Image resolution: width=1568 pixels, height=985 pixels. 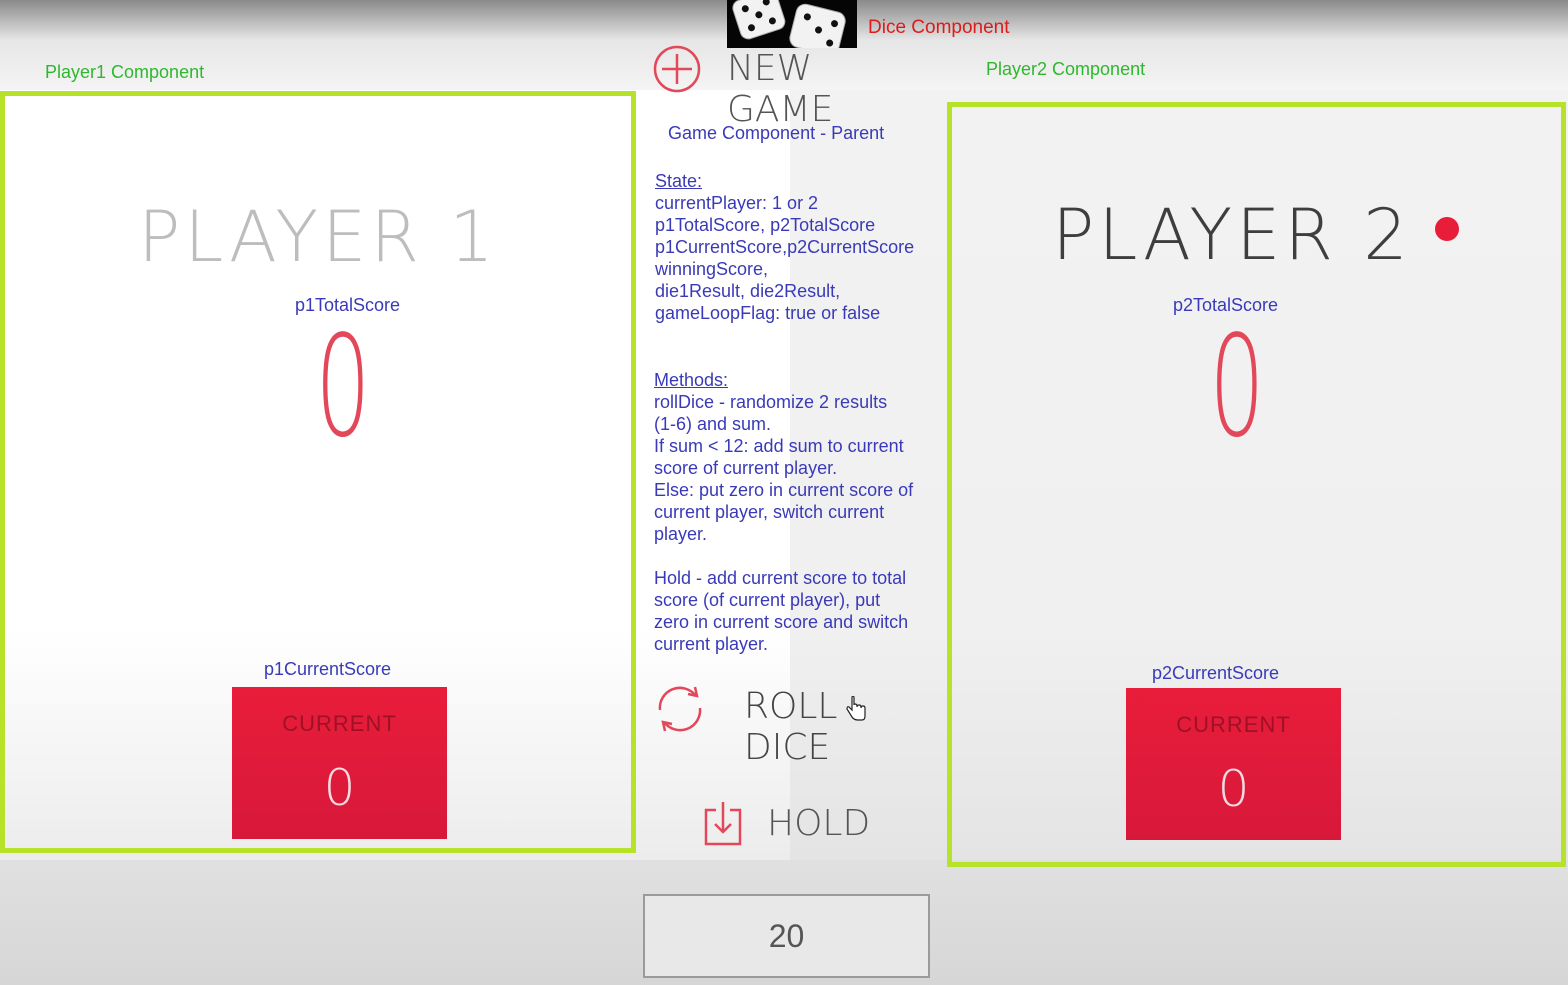 I want to click on methods-line: Hold - add current score to total, so click(x=780, y=578).